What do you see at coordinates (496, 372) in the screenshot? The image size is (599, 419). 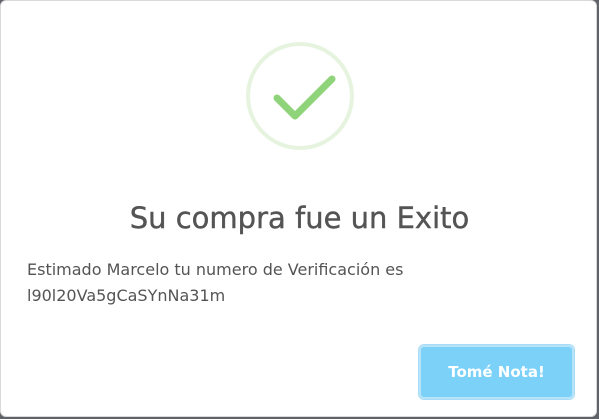 I see `confirm-button: Tomé Nota!` at bounding box center [496, 372].